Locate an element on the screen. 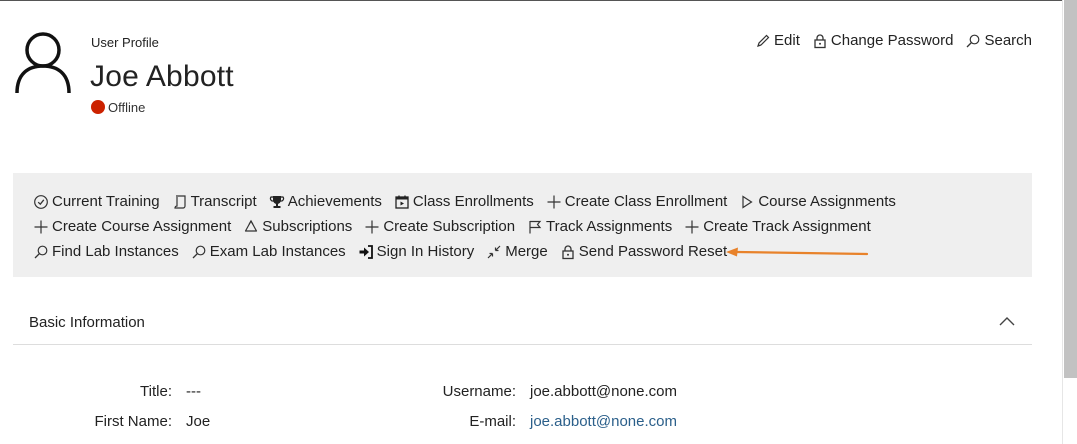 The height and width of the screenshot is (444, 1077). field-title: Title: --- is located at coordinates (130, 391).